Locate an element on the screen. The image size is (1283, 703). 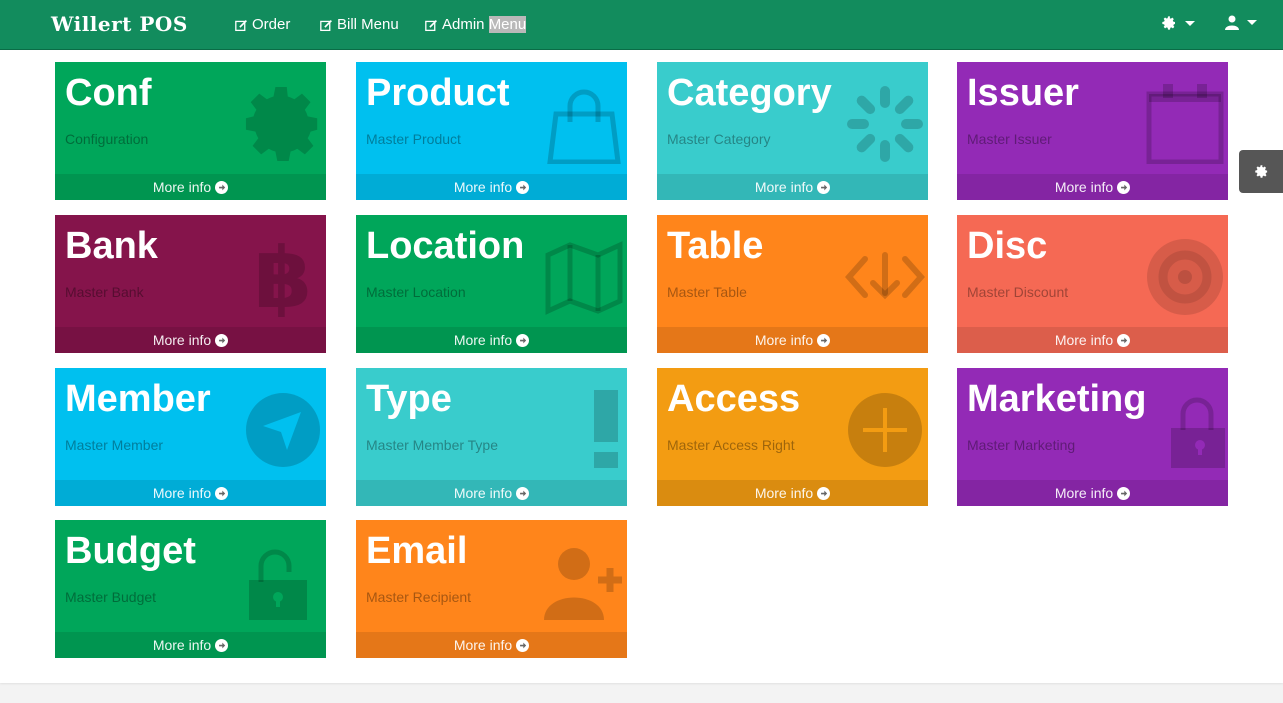
brand-logo: Willert POS is located at coordinates (119, 24).